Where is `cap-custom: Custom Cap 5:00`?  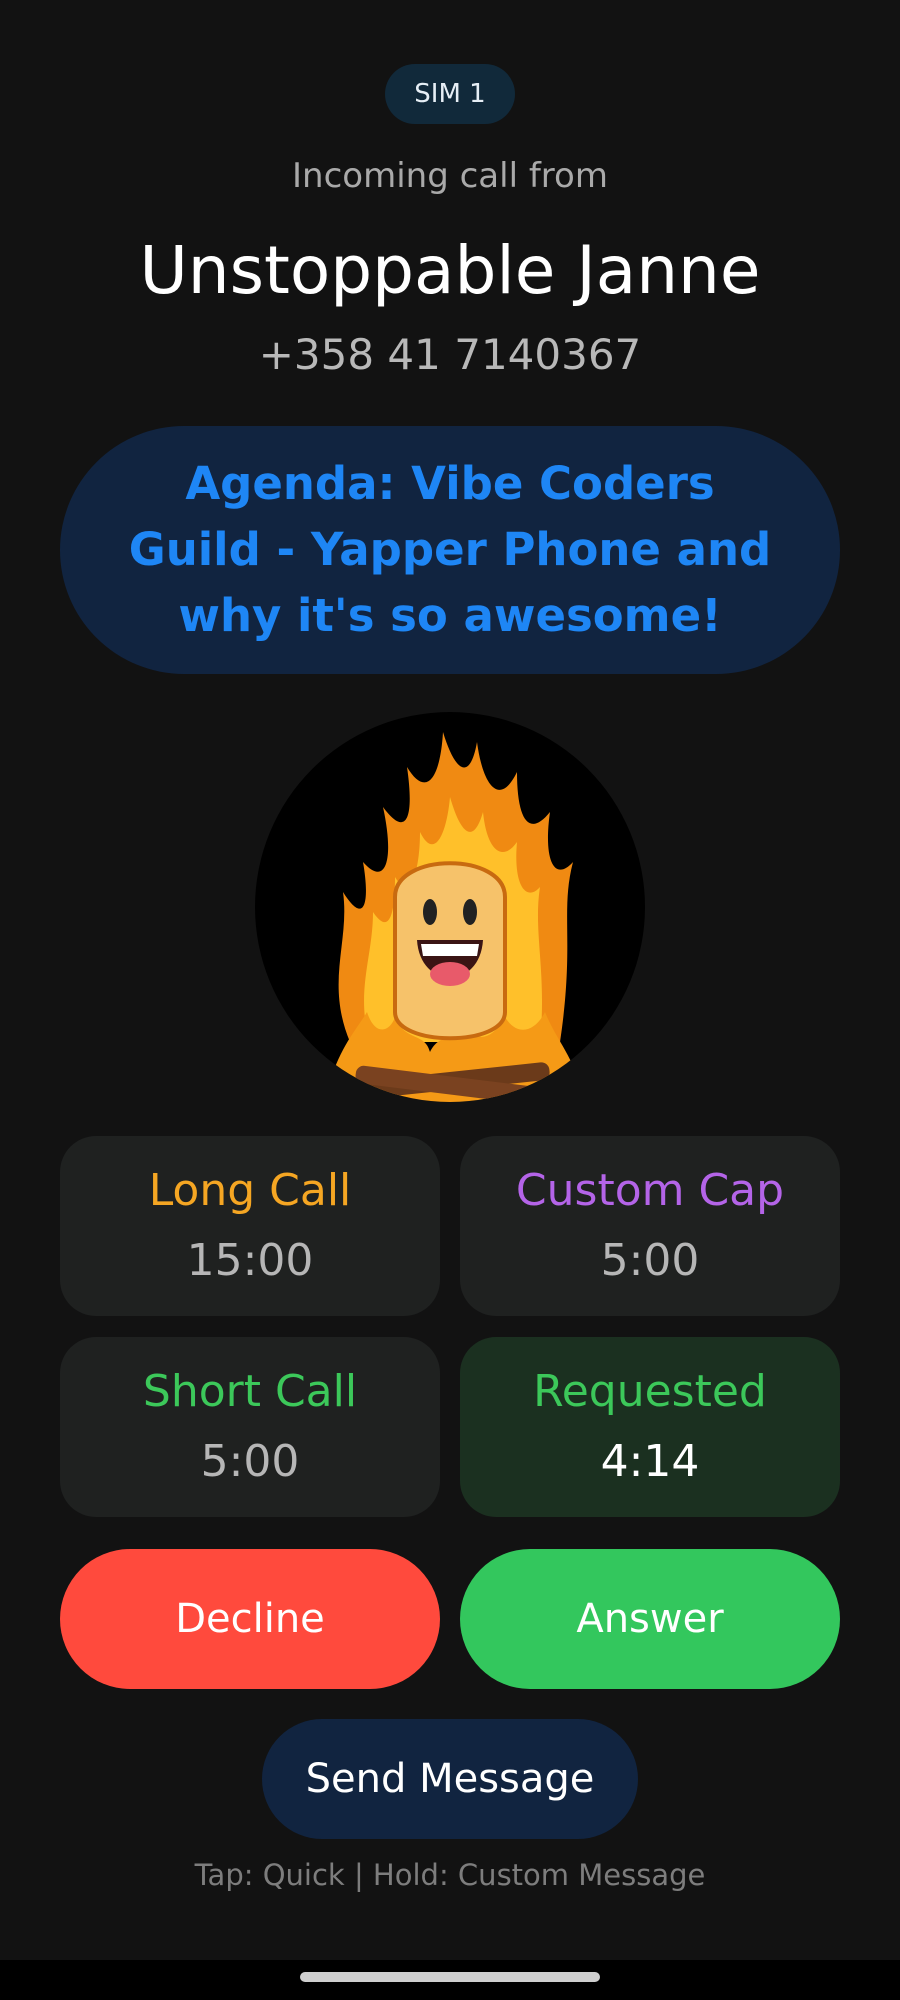 cap-custom: Custom Cap 5:00 is located at coordinates (650, 1226).